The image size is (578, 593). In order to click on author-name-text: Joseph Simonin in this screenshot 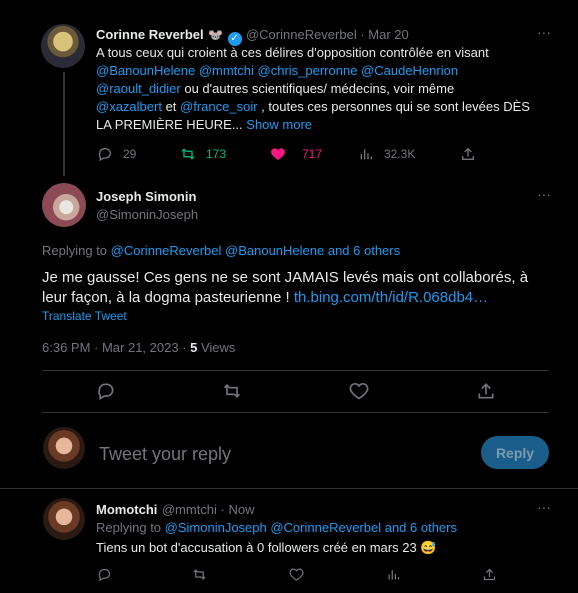, I will do `click(146, 196)`.